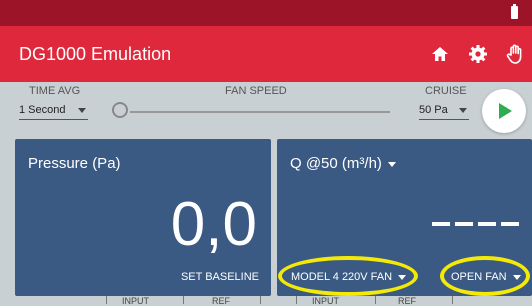  What do you see at coordinates (42, 110) in the screenshot?
I see `time-avg-value: 1 Second` at bounding box center [42, 110].